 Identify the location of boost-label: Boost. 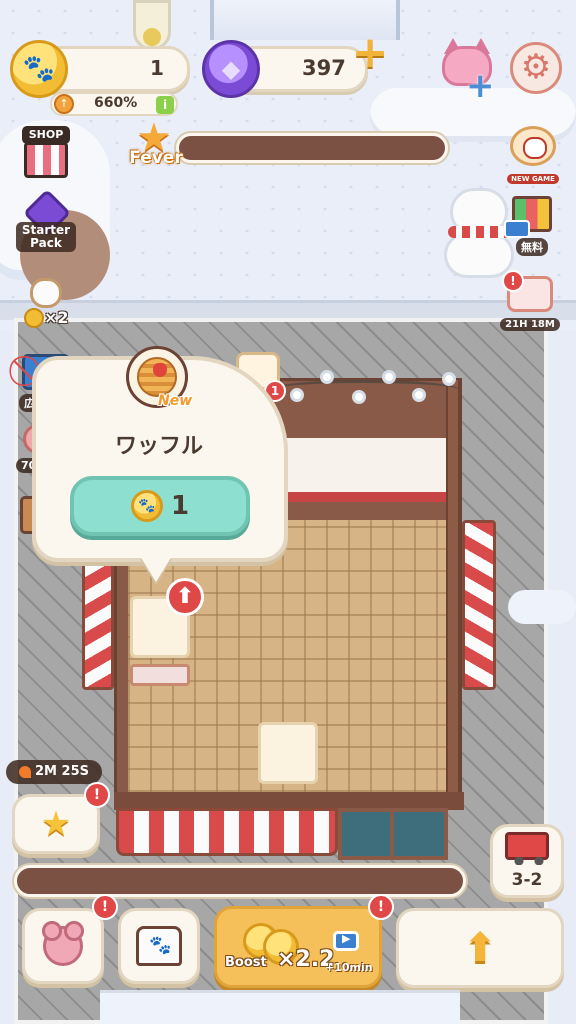
(246, 962).